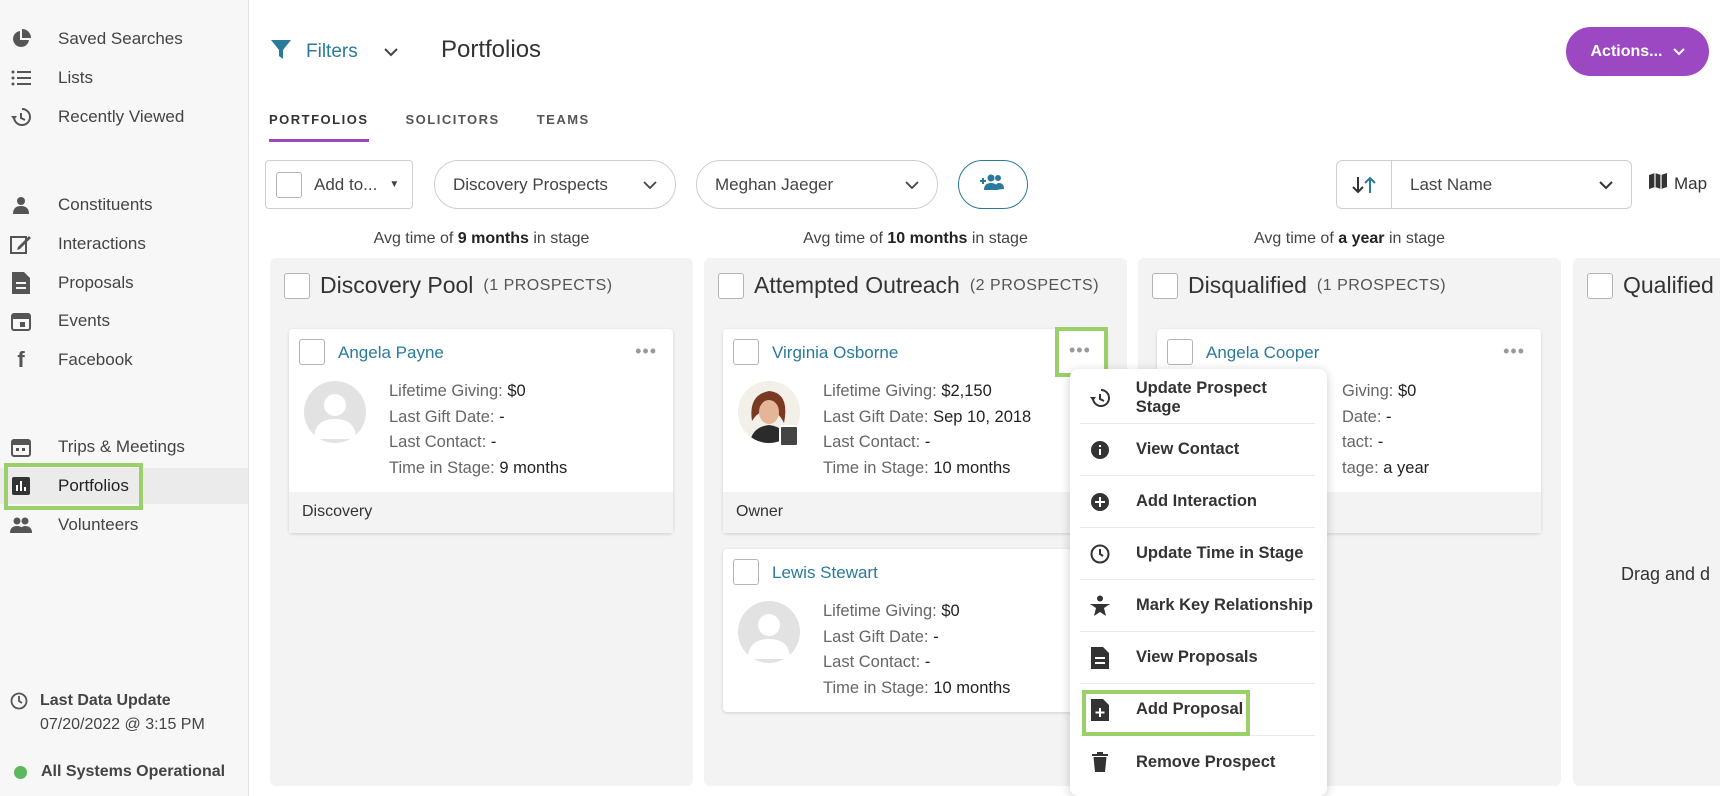  What do you see at coordinates (1247, 285) in the screenshot?
I see `column-title: Disqualified` at bounding box center [1247, 285].